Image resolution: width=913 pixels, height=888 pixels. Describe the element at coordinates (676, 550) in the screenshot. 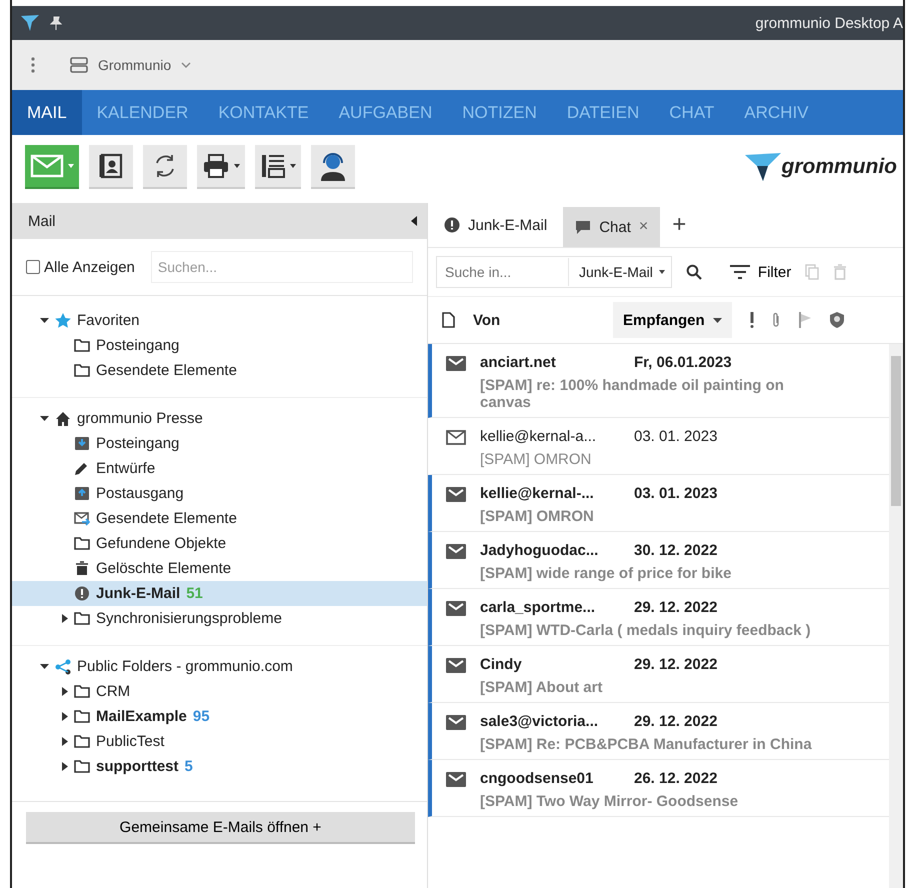

I see `received-date: 30. 12. 2022` at that location.